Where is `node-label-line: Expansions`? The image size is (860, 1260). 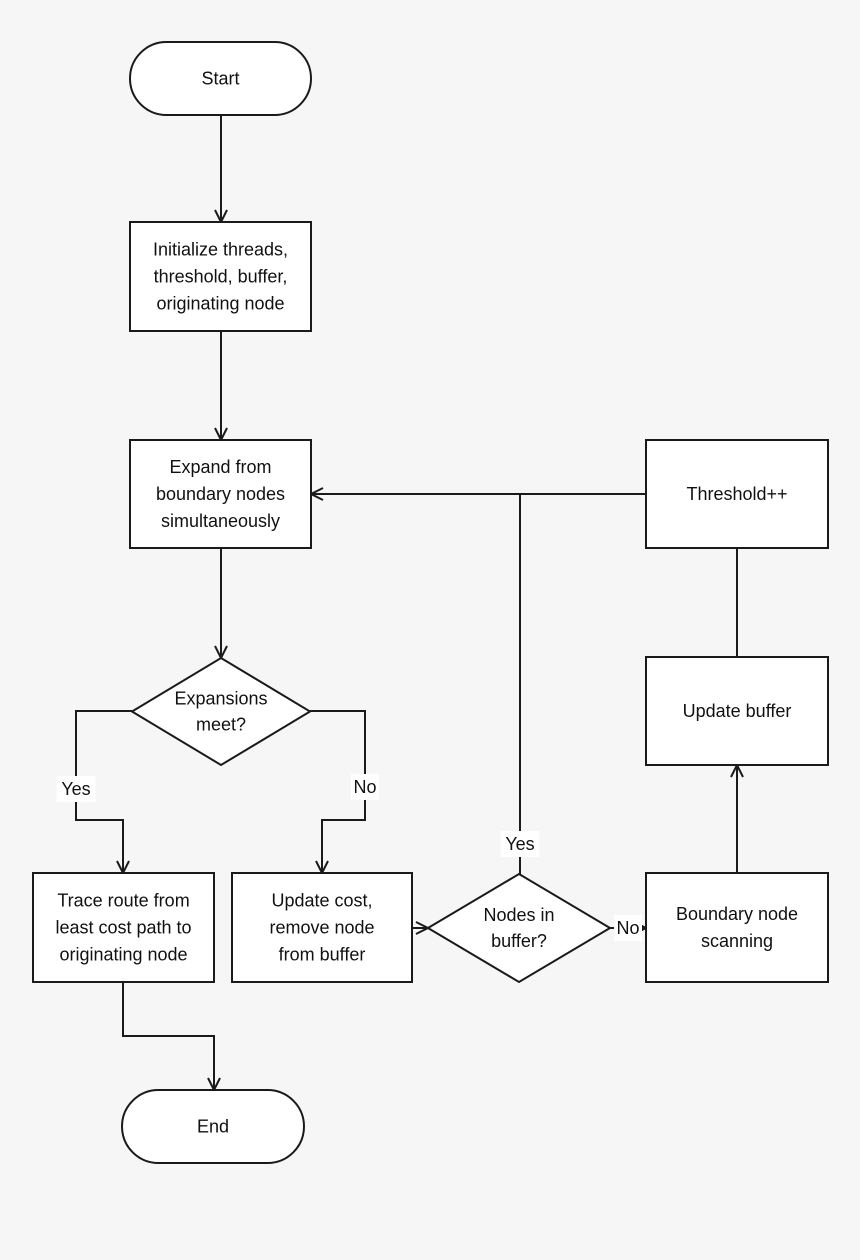
node-label-line: Expansions is located at coordinates (220, 699).